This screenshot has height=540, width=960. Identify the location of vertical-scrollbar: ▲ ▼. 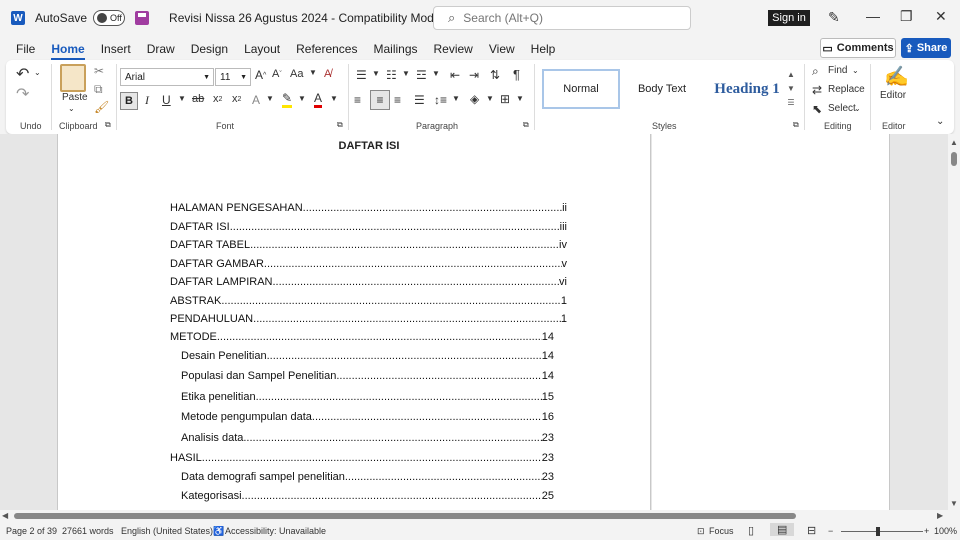
(954, 322).